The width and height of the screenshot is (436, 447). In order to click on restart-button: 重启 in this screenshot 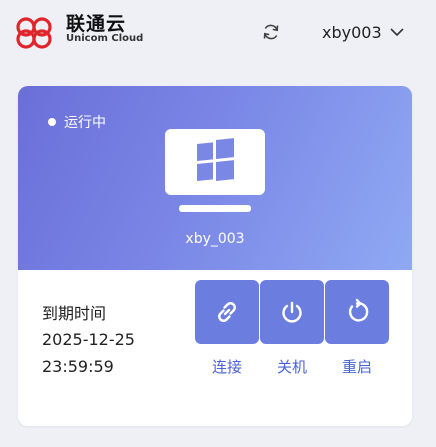, I will do `click(357, 328)`.